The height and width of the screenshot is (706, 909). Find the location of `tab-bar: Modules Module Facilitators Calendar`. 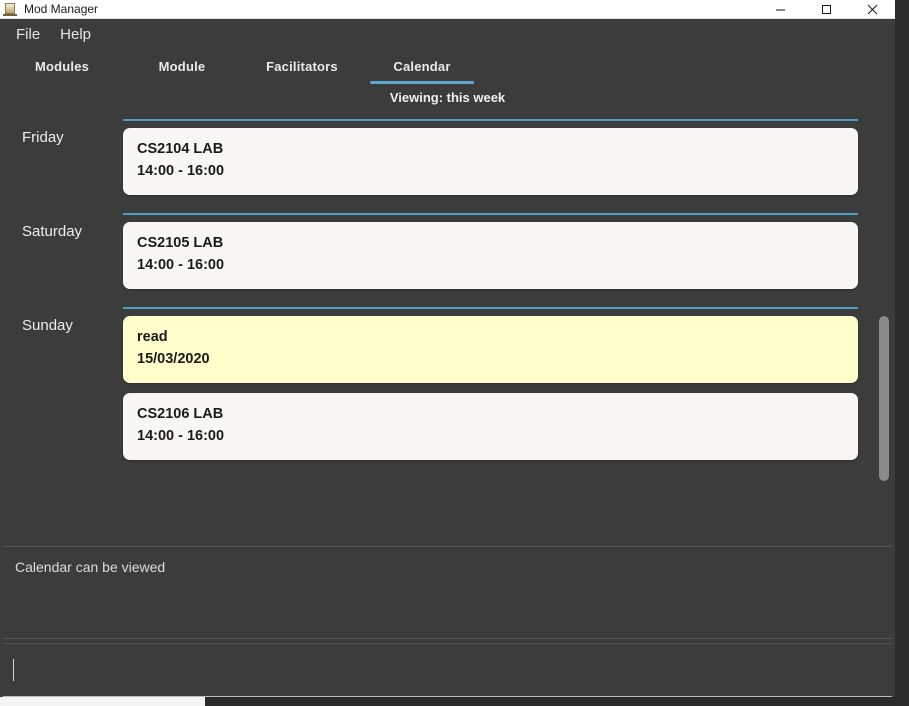

tab-bar: Modules Module Facilitators Calendar is located at coordinates (447, 66).